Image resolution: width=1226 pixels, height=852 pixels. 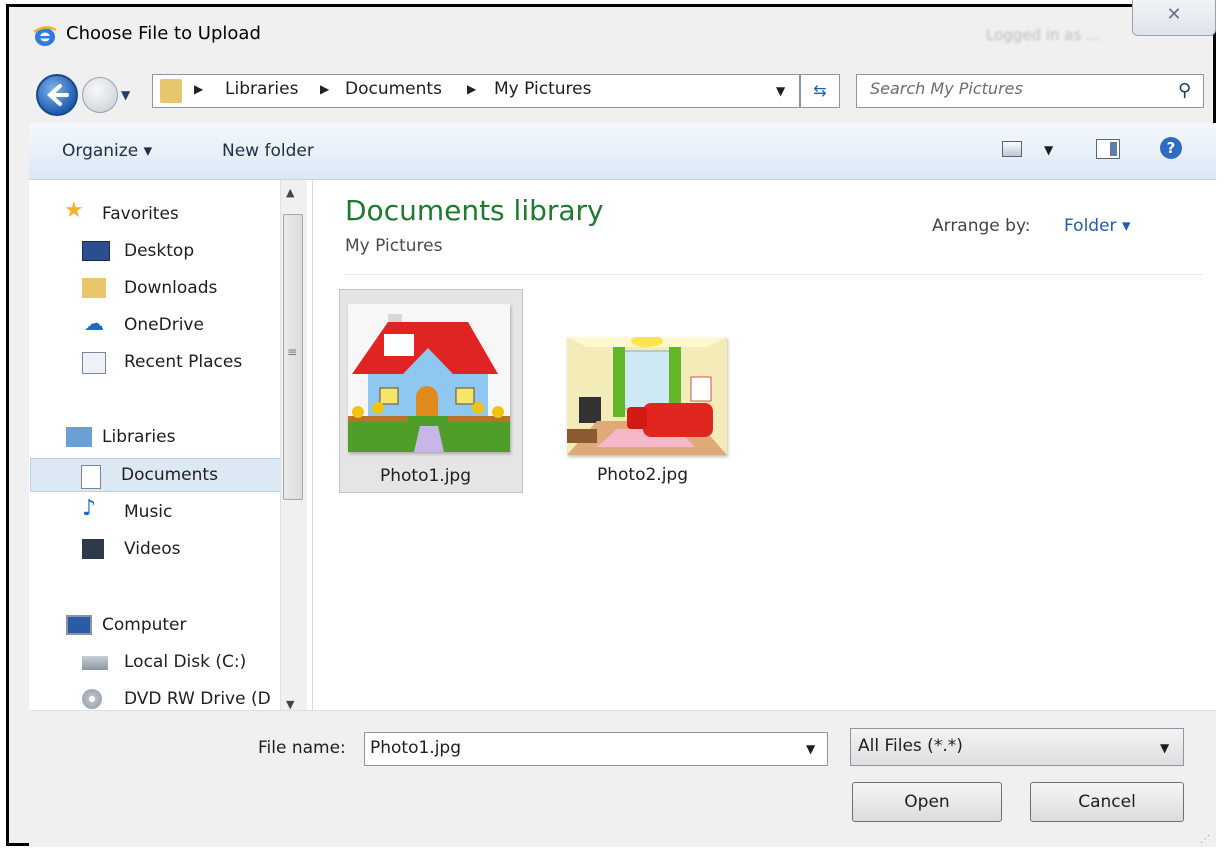 I want to click on address-dropdown-icon: ▼, so click(x=780, y=91).